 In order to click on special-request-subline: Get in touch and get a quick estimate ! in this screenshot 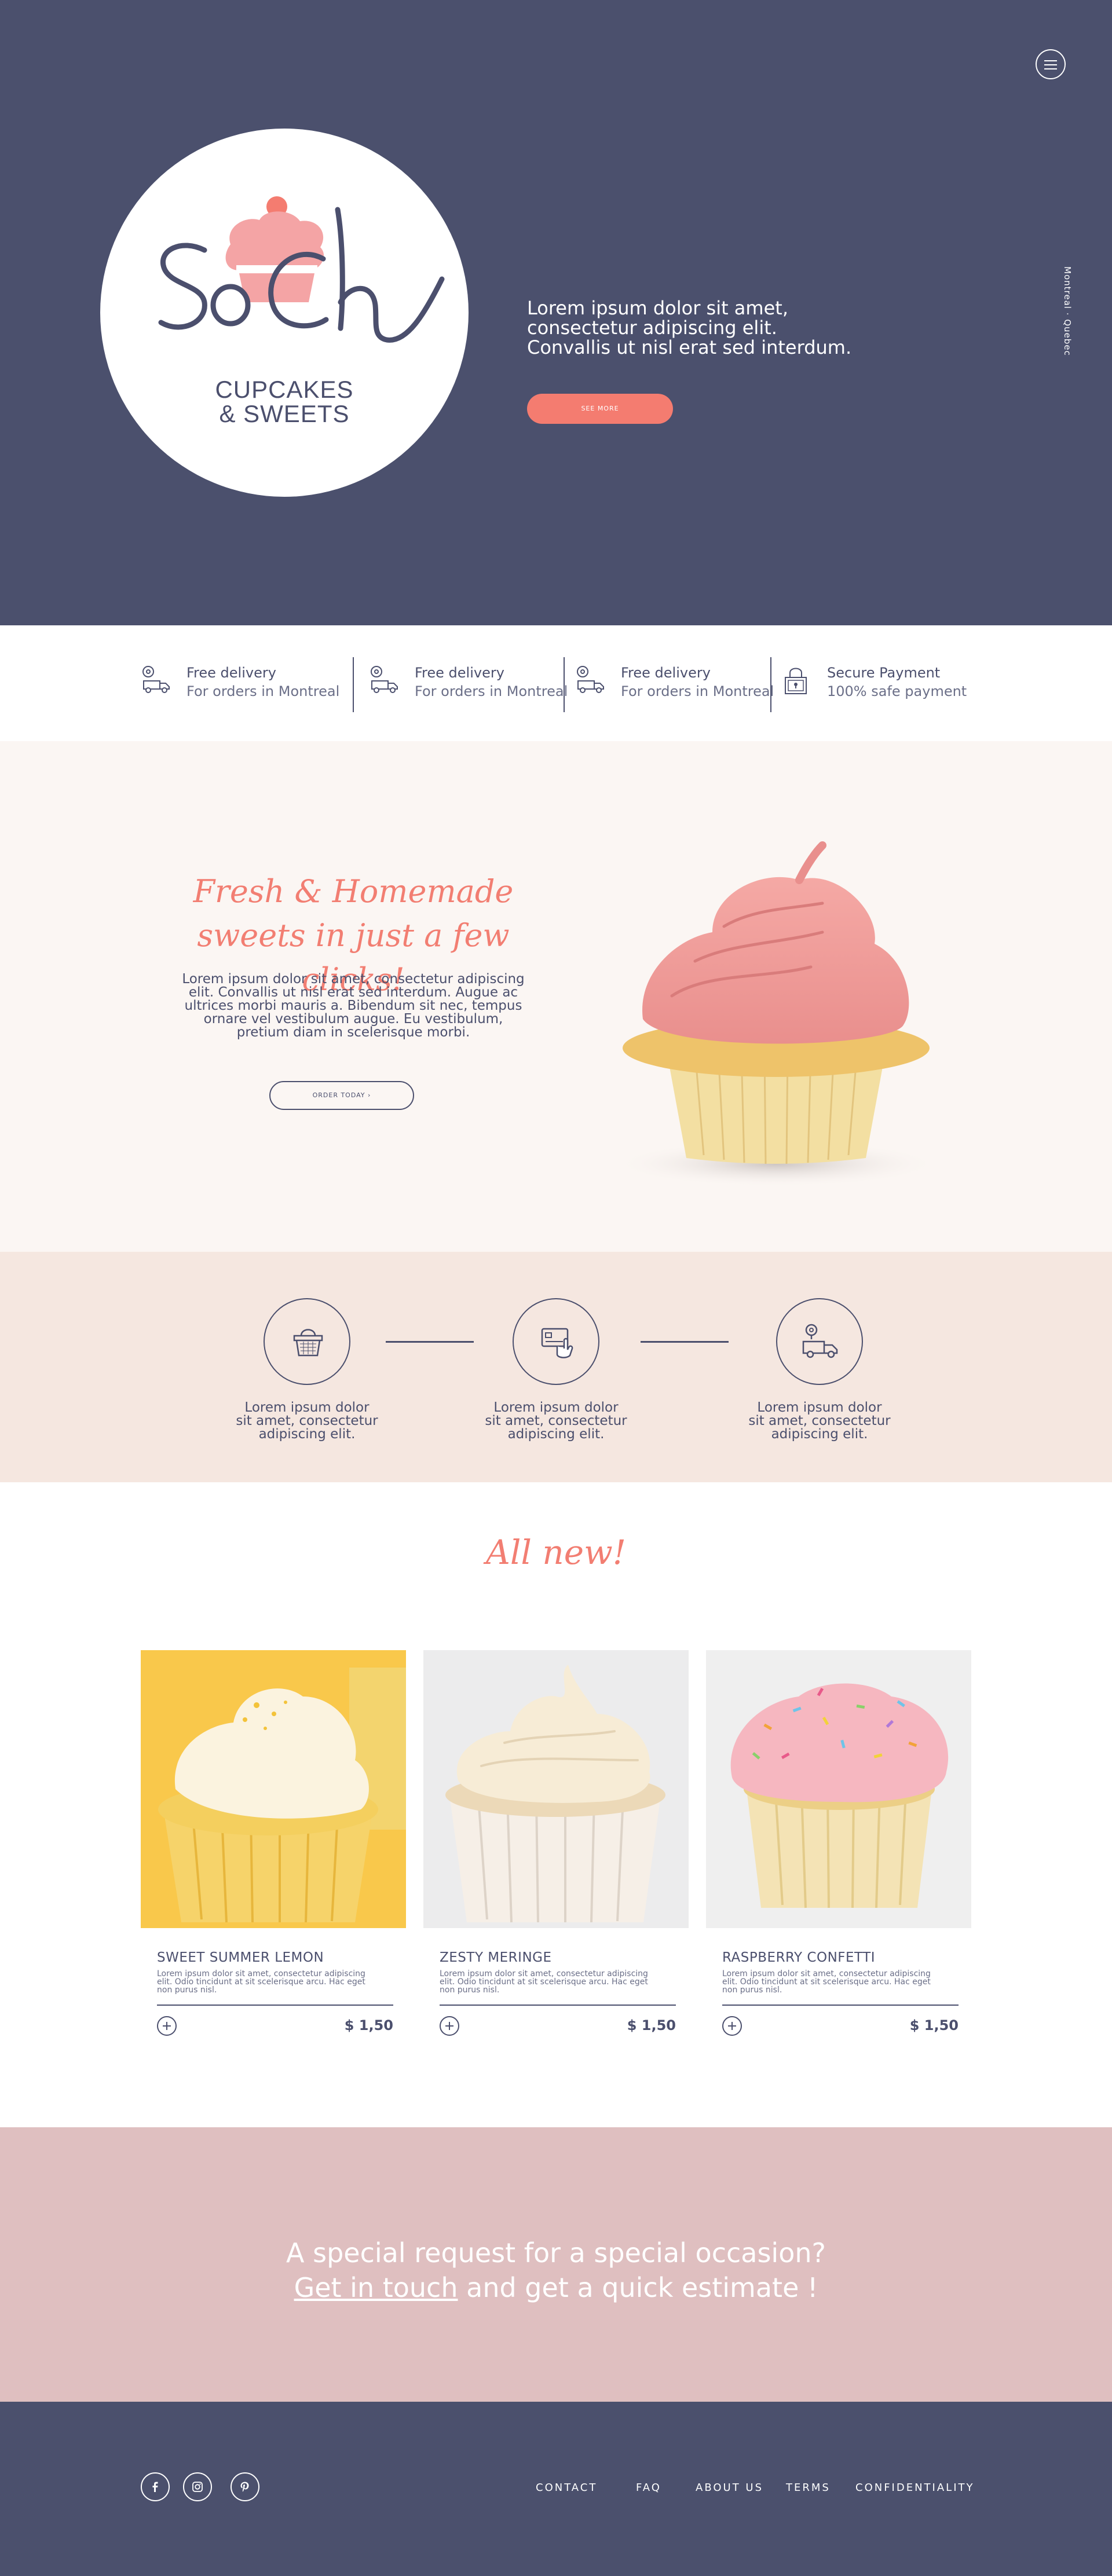, I will do `click(556, 2287)`.